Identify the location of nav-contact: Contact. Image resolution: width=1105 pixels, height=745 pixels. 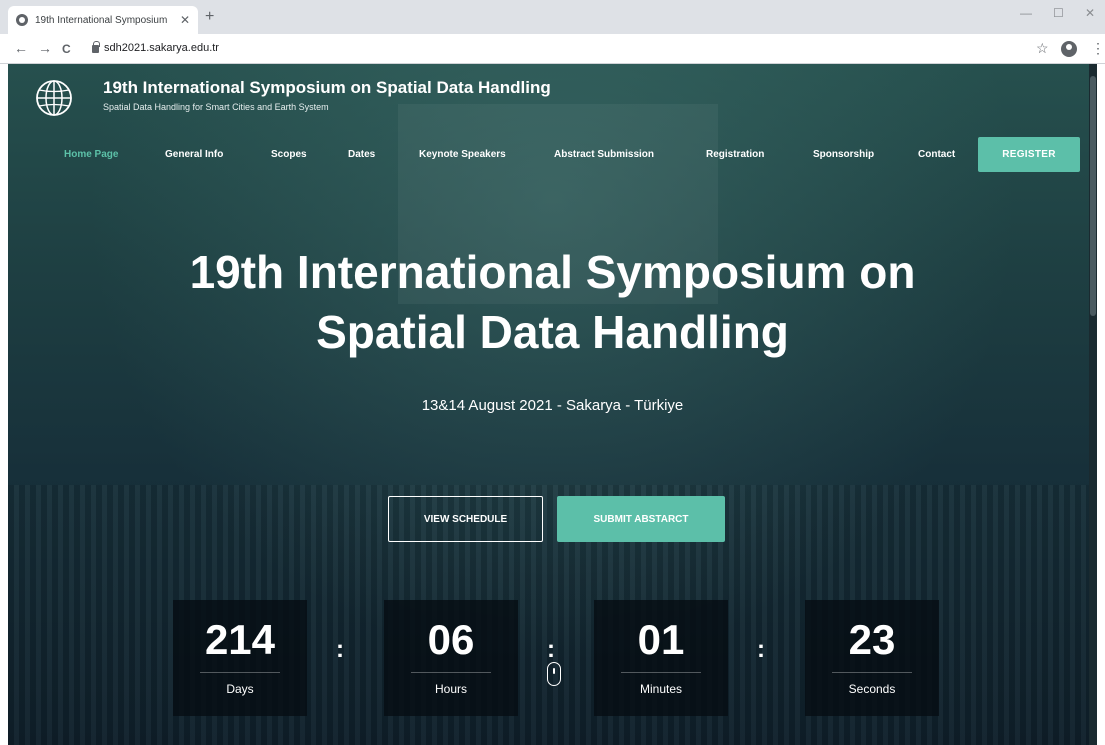
(936, 154).